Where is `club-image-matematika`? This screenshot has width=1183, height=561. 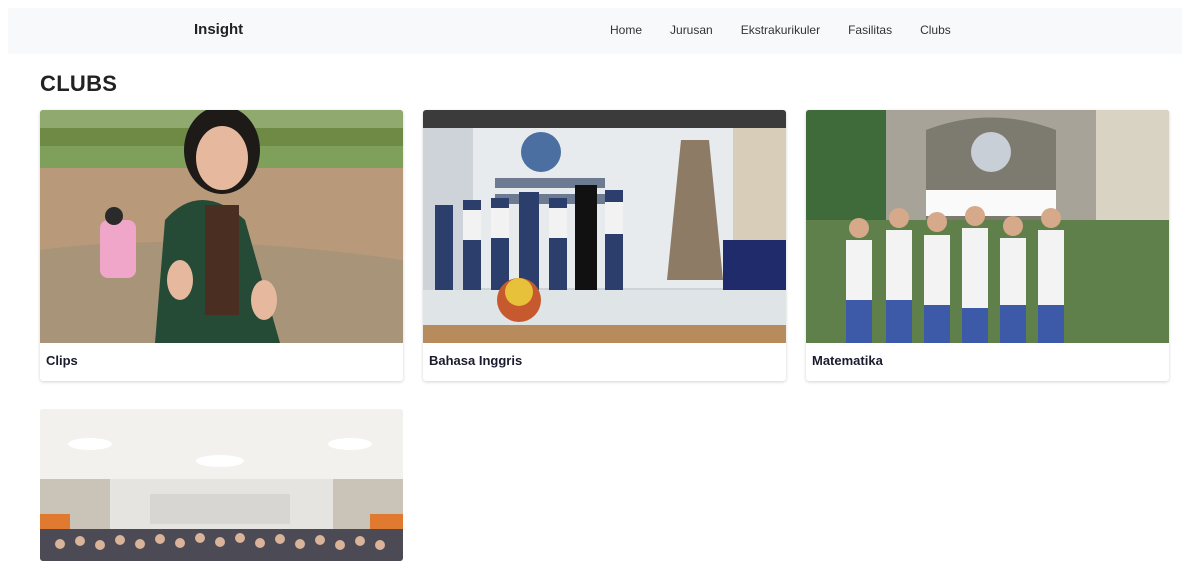
club-image-matematika is located at coordinates (987, 226).